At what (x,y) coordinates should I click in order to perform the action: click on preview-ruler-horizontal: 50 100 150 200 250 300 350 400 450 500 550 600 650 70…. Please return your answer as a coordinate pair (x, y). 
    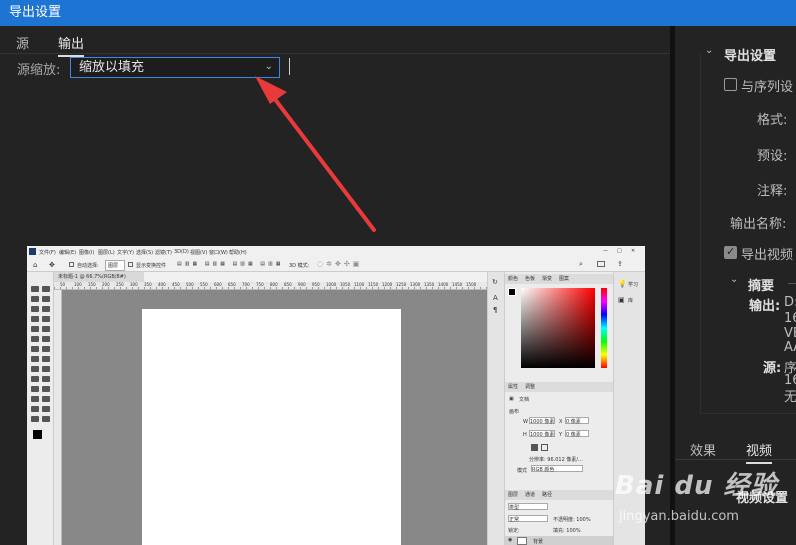
    Looking at the image, I should click on (270, 286).